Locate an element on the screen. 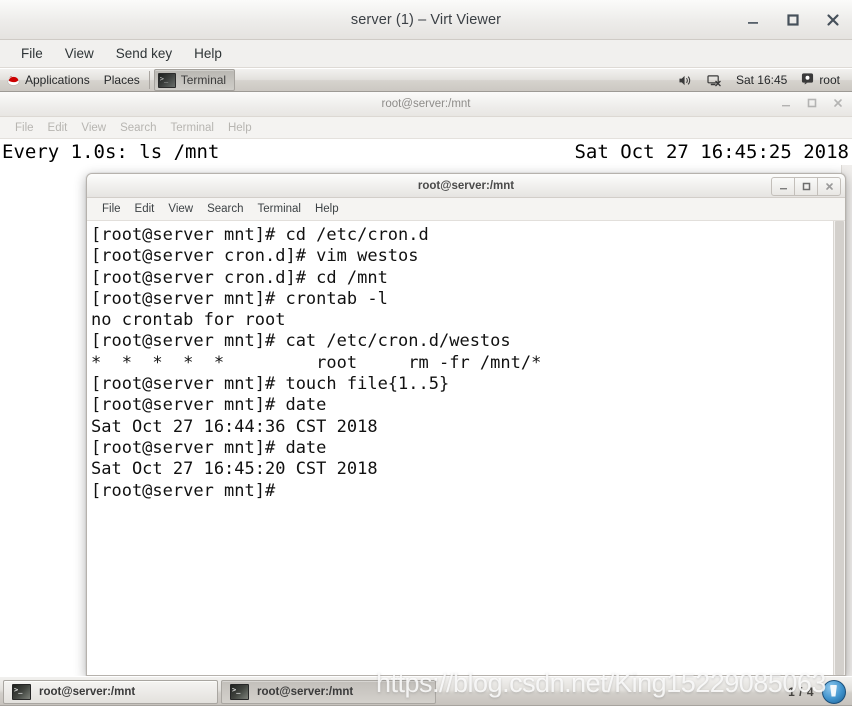 Image resolution: width=852 pixels, height=706 pixels. bg-menu-view: View is located at coordinates (93, 128).